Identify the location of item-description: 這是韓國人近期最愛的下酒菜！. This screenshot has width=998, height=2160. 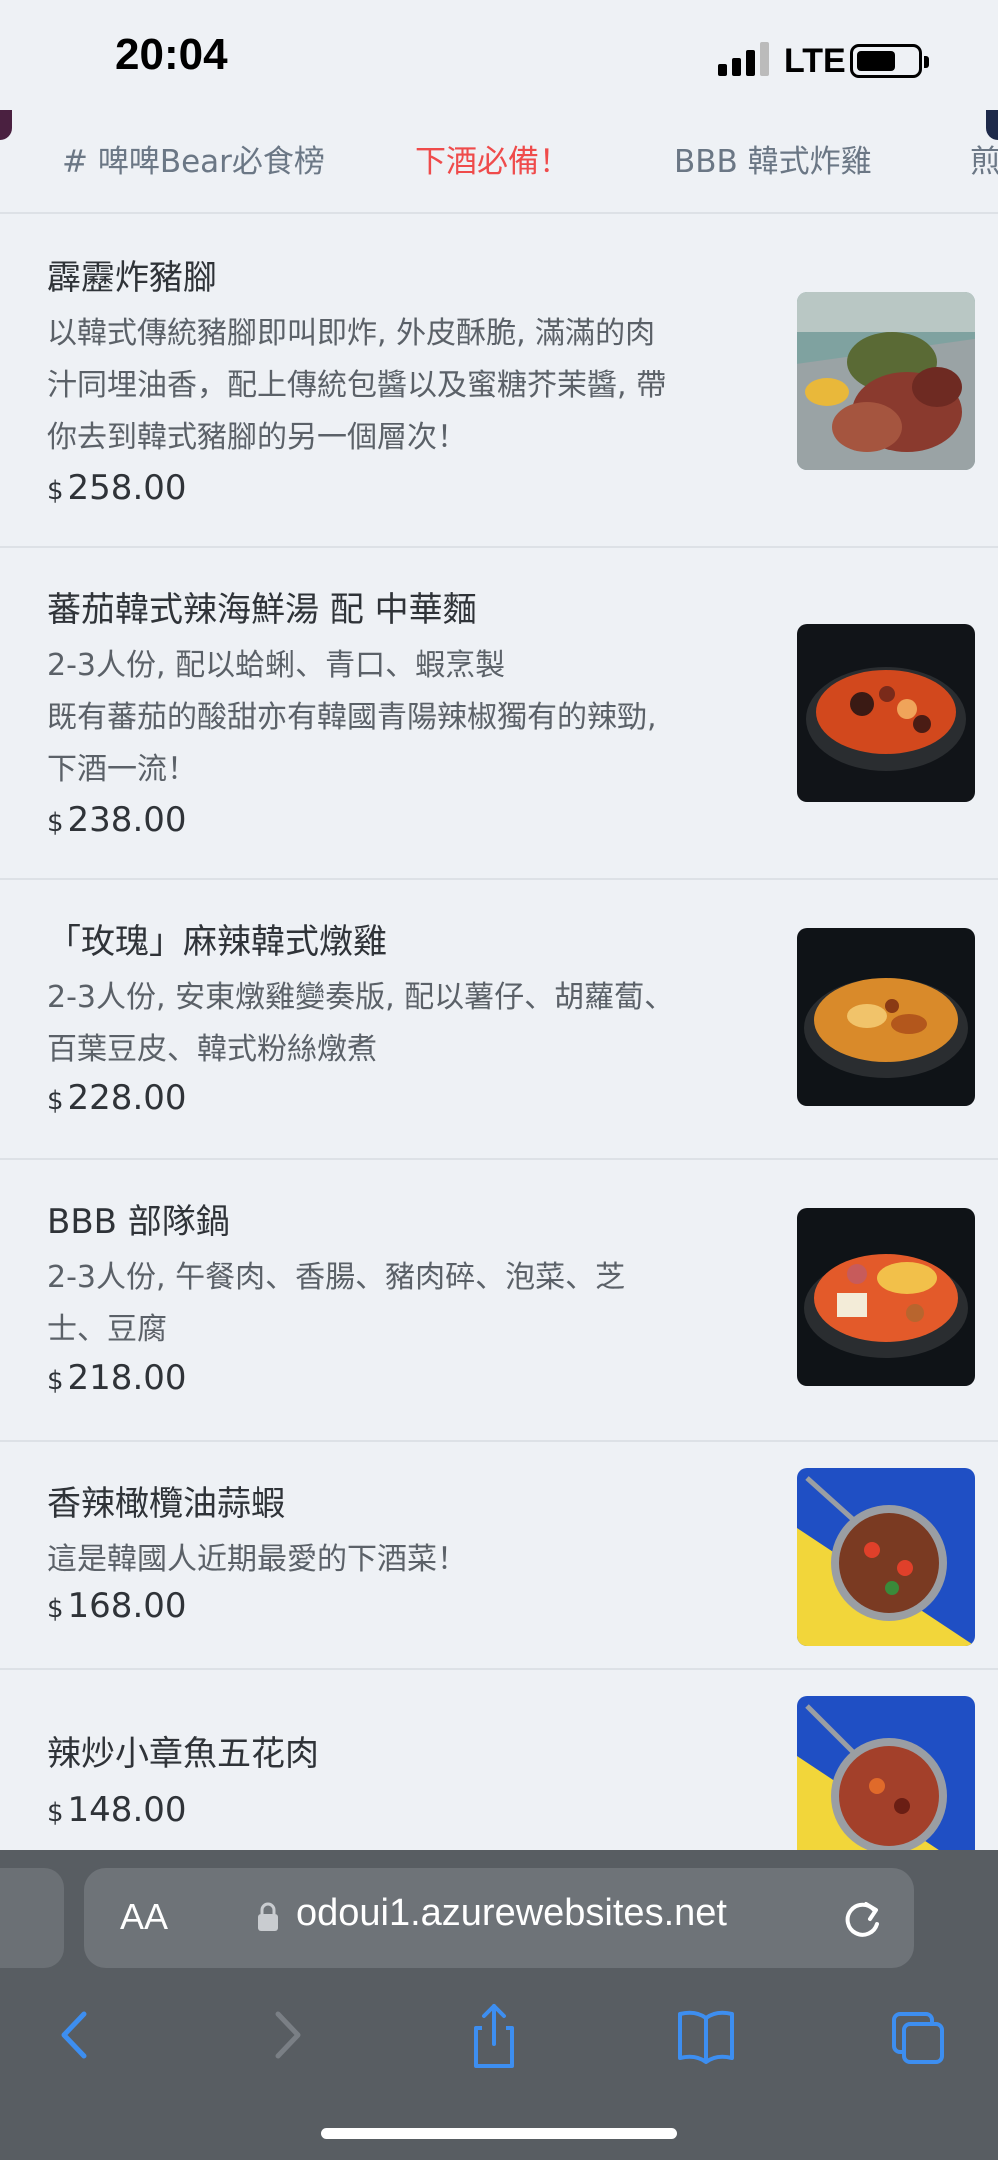
(257, 1559).